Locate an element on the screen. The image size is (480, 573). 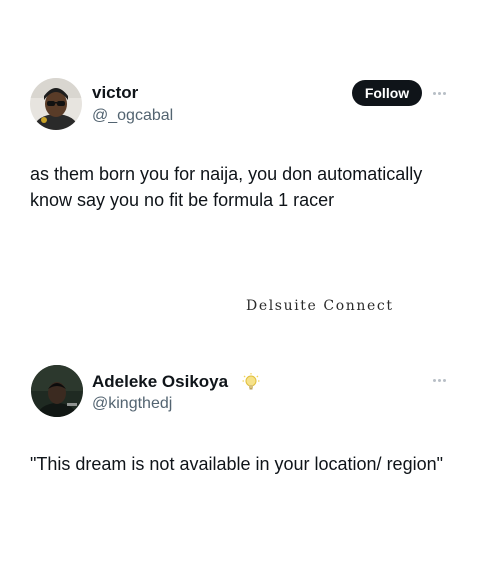
watermark-text: Delsuite Connect is located at coordinates (320, 306).